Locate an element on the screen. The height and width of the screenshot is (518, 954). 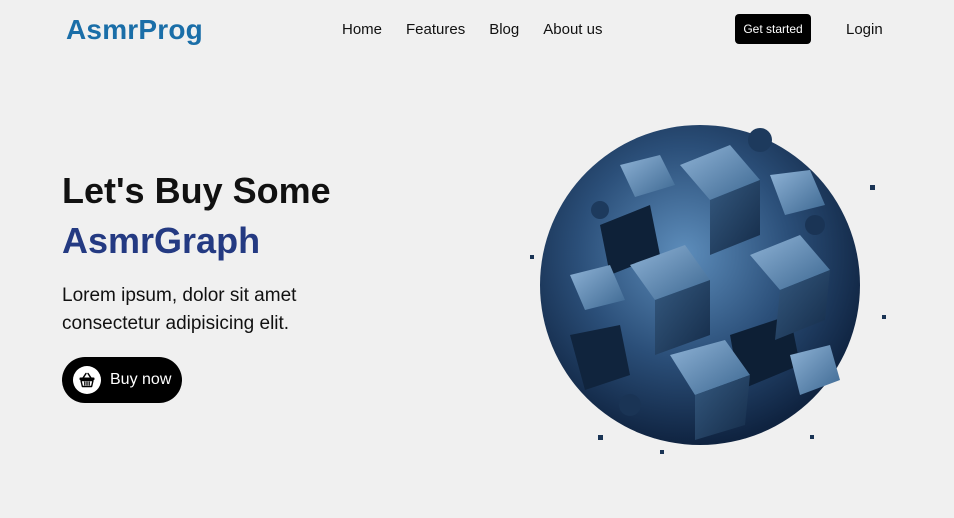
hero-title: Let's Buy Some AsmrGraph is located at coordinates (202, 216).